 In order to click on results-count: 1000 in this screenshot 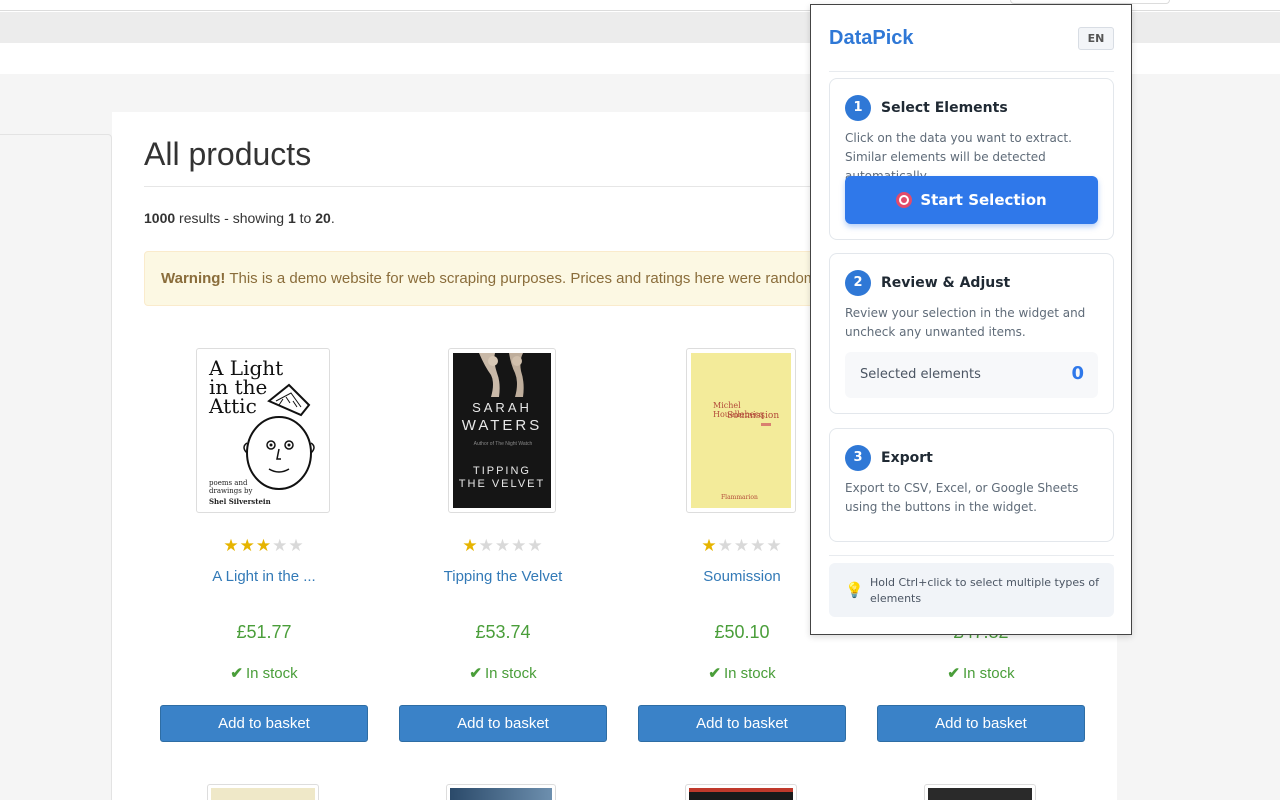, I will do `click(160, 218)`.